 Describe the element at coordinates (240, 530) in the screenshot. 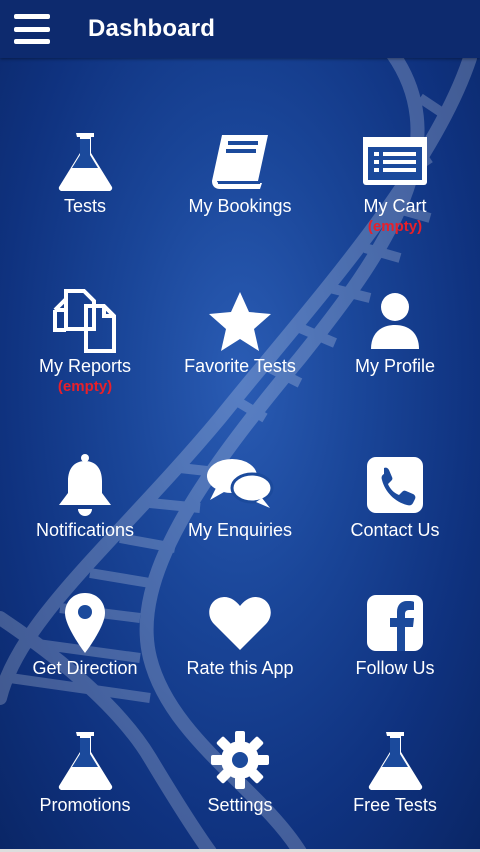

I see `tile-label: My Enquiries` at that location.